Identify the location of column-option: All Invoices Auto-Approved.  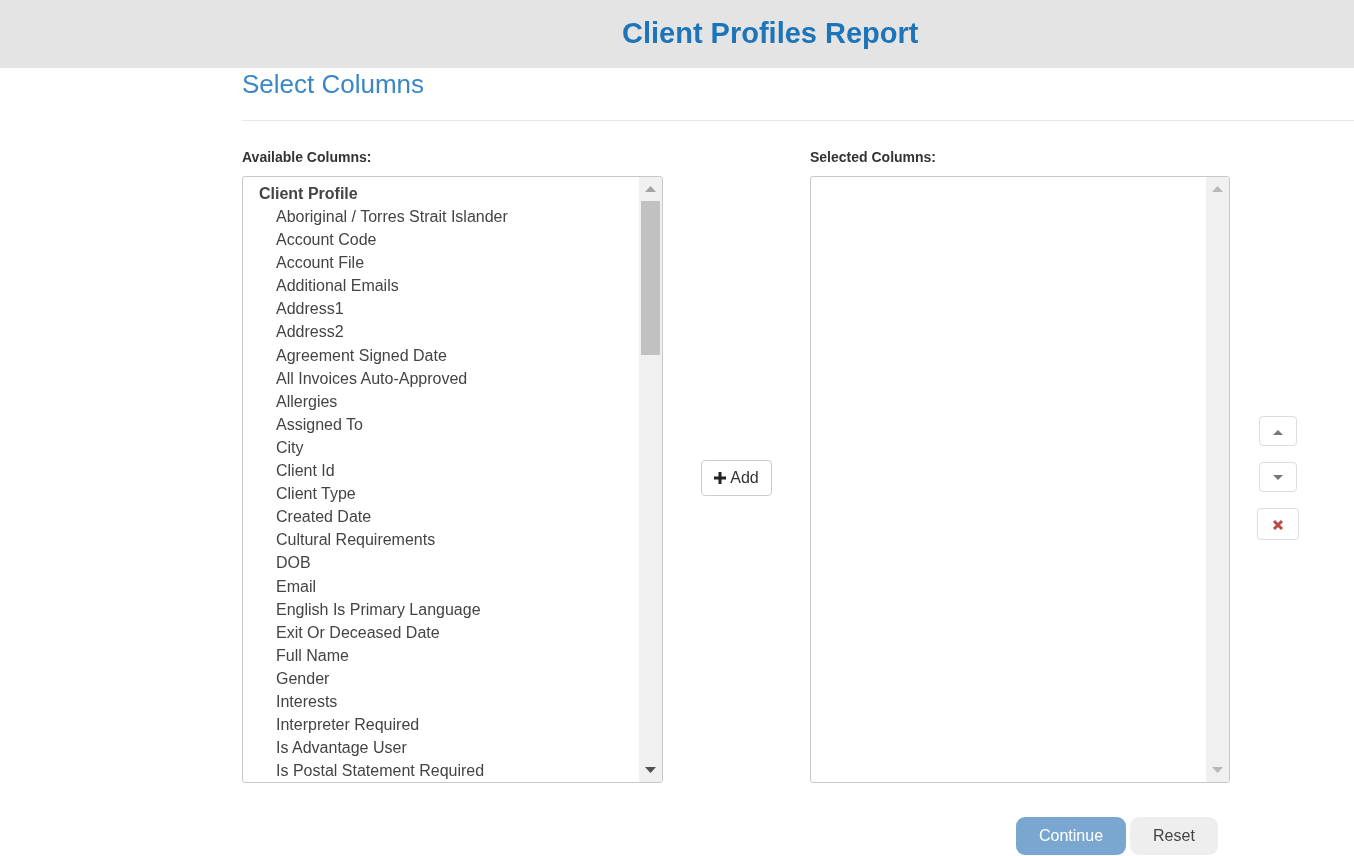
(449, 378).